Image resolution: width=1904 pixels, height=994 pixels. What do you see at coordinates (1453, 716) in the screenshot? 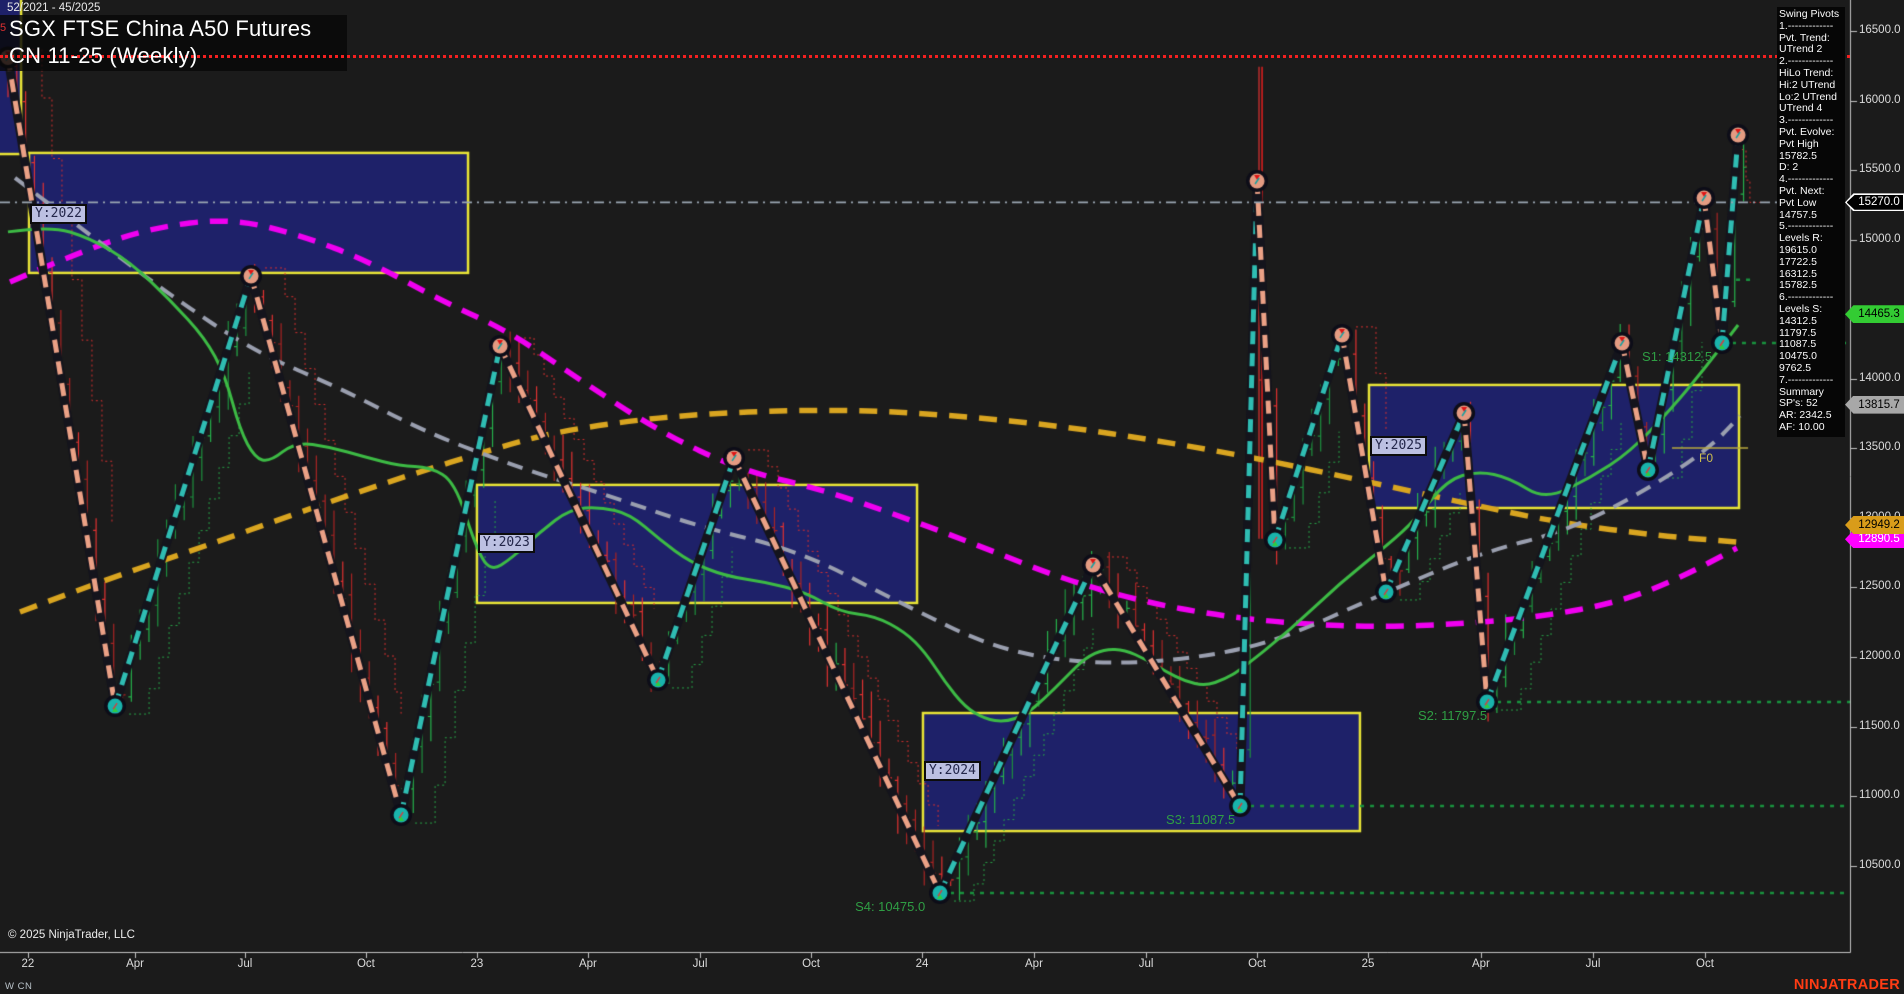
I see `support-level-label: S2: 11797.5` at bounding box center [1453, 716].